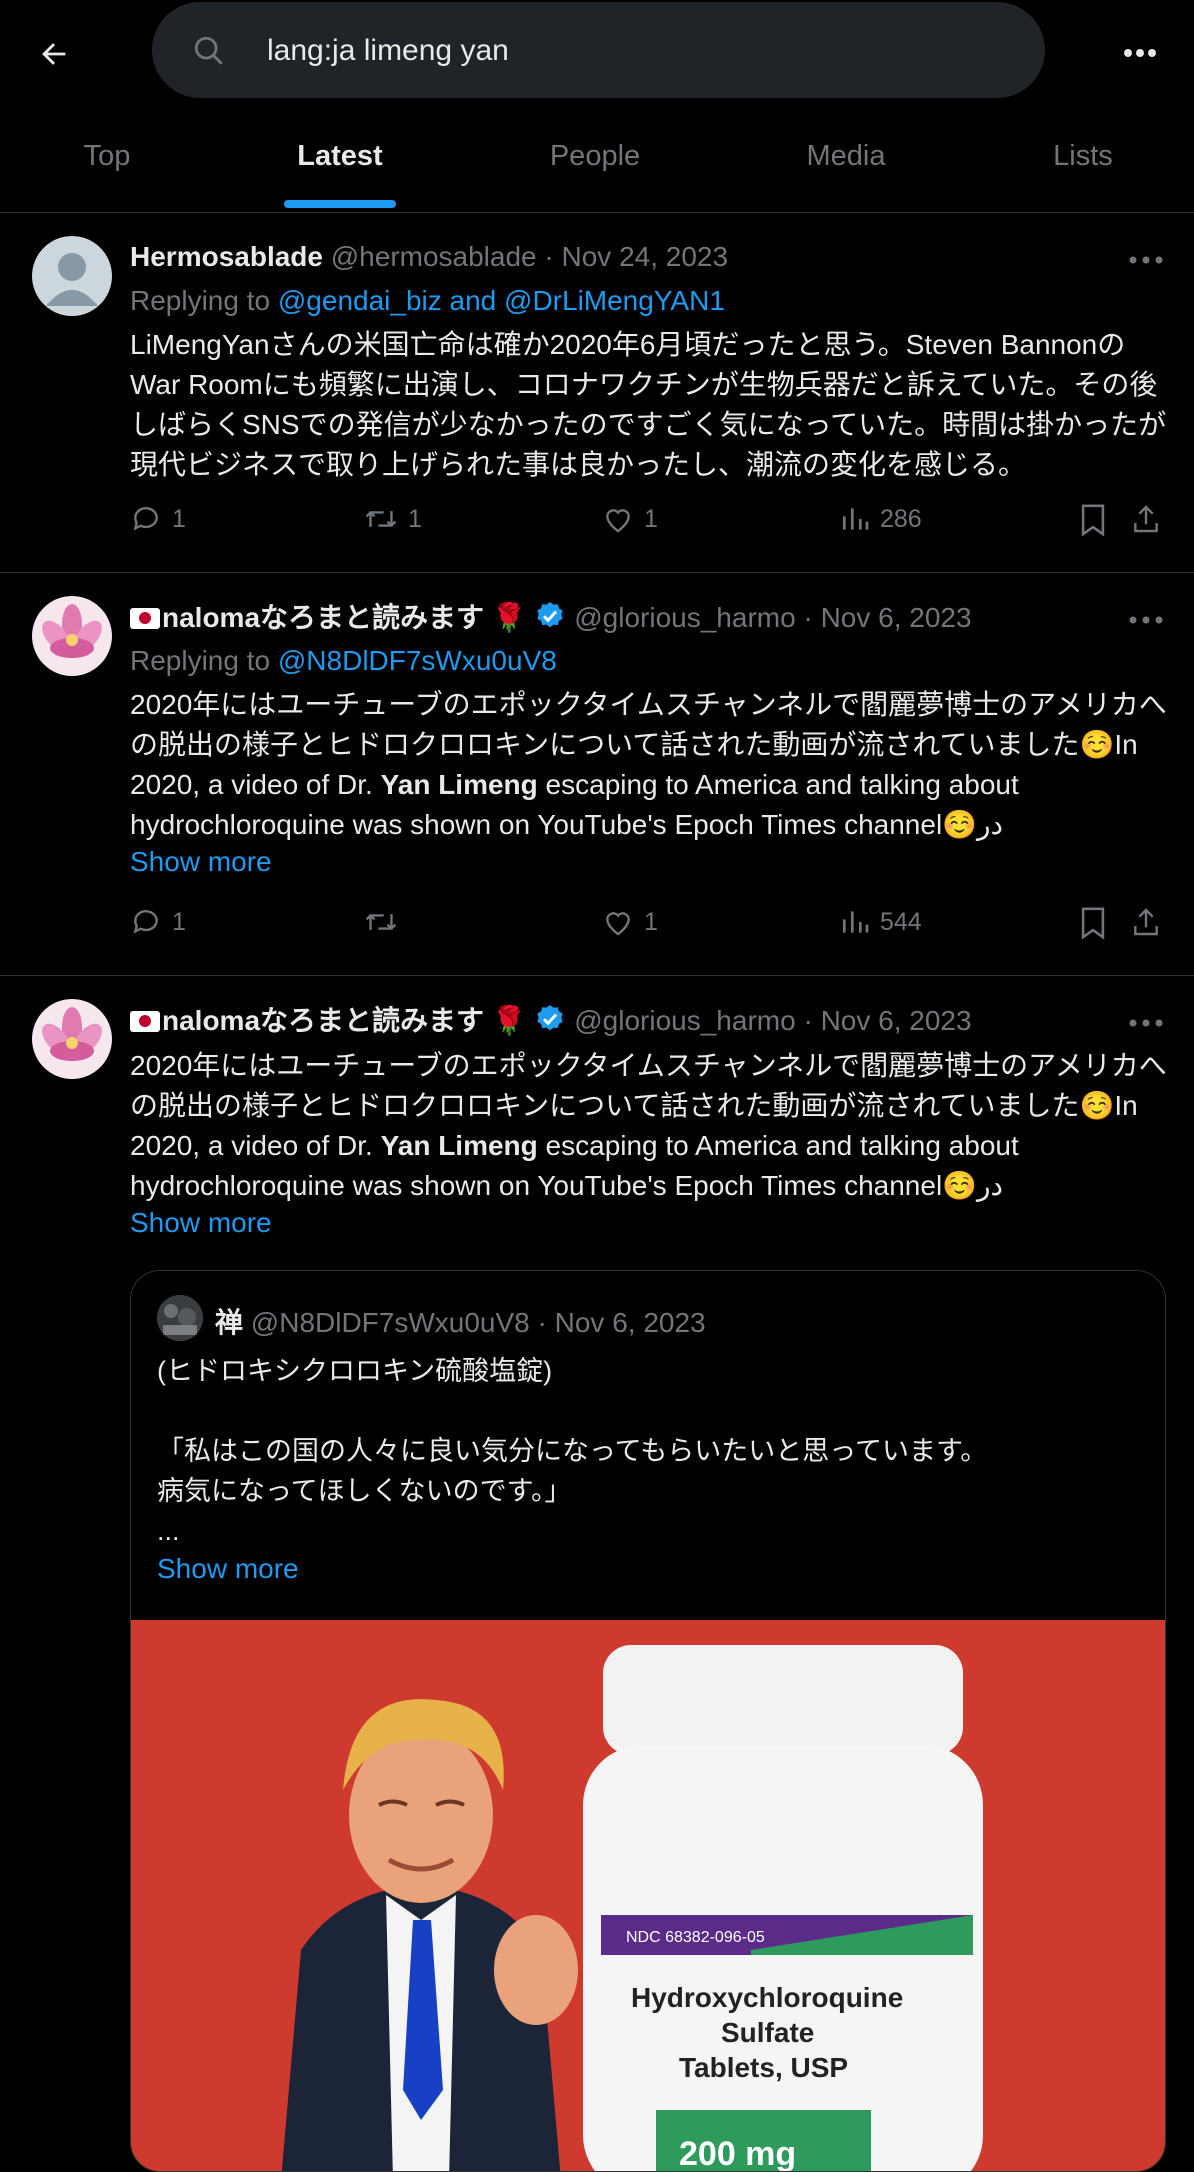  What do you see at coordinates (434, 256) in the screenshot?
I see `user-handle: @hermosablade` at bounding box center [434, 256].